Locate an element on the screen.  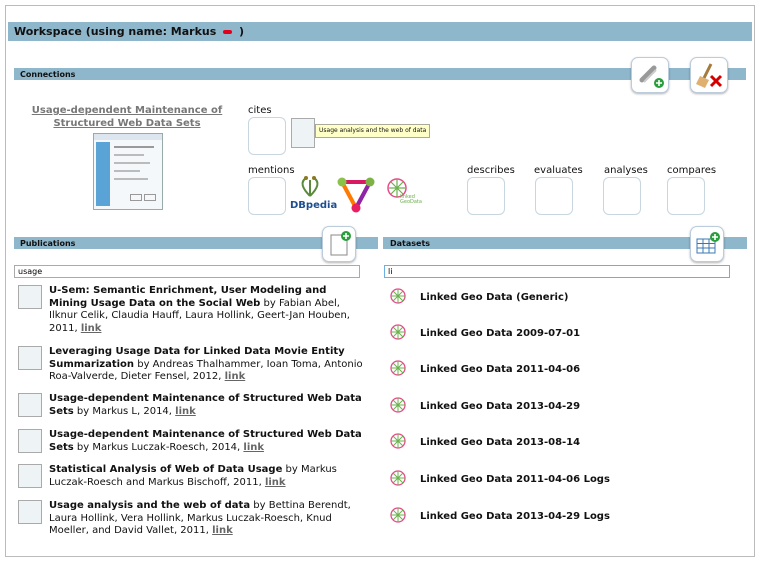
add-connection-button is located at coordinates (650, 75).